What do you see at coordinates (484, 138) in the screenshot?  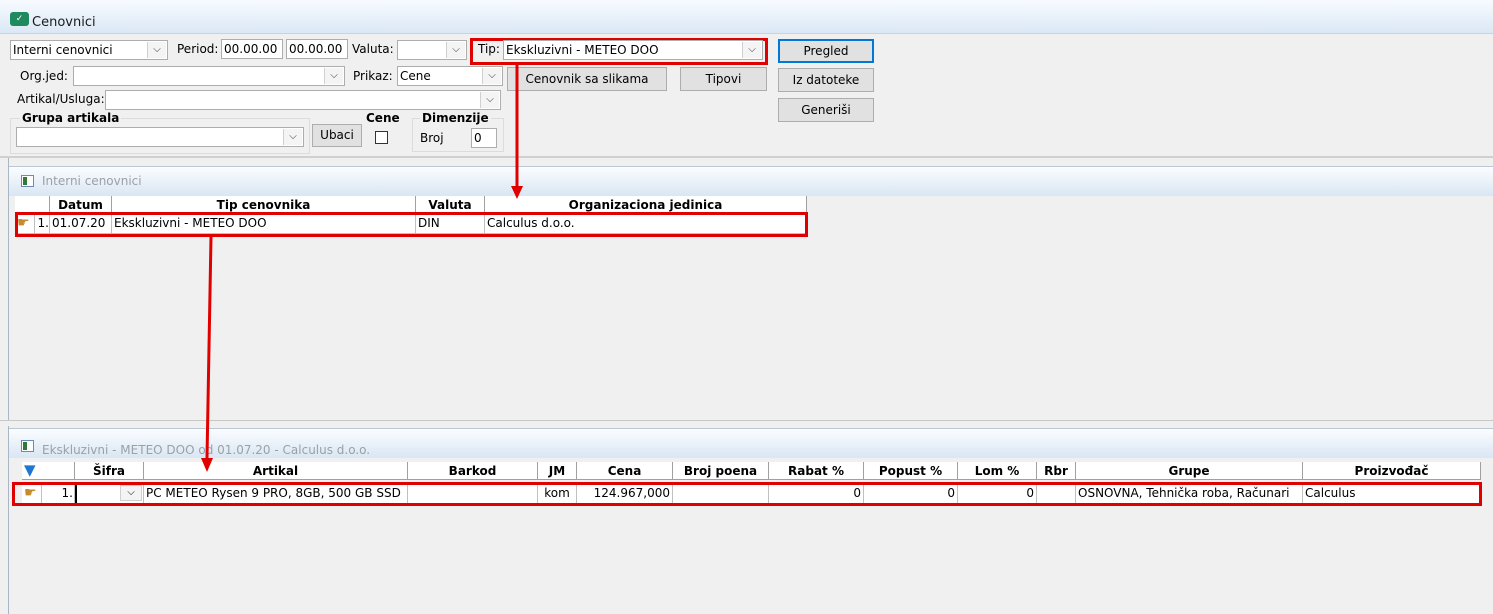 I see `broj-input: 0` at bounding box center [484, 138].